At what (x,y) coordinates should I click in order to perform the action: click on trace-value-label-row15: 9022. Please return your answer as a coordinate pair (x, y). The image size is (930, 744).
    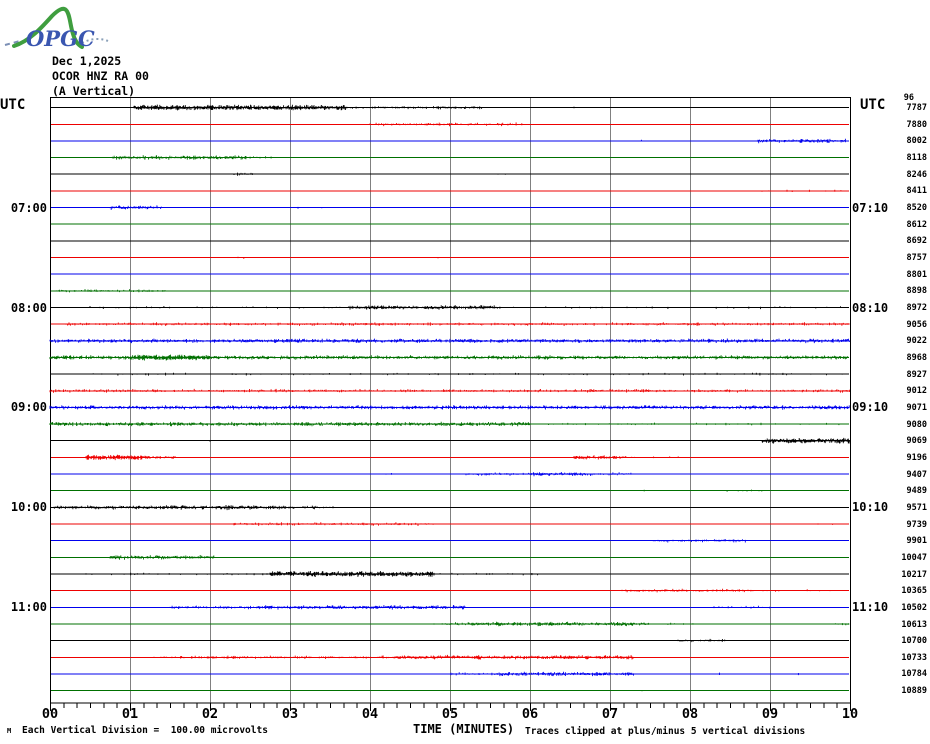
    Looking at the image, I should click on (916, 341).